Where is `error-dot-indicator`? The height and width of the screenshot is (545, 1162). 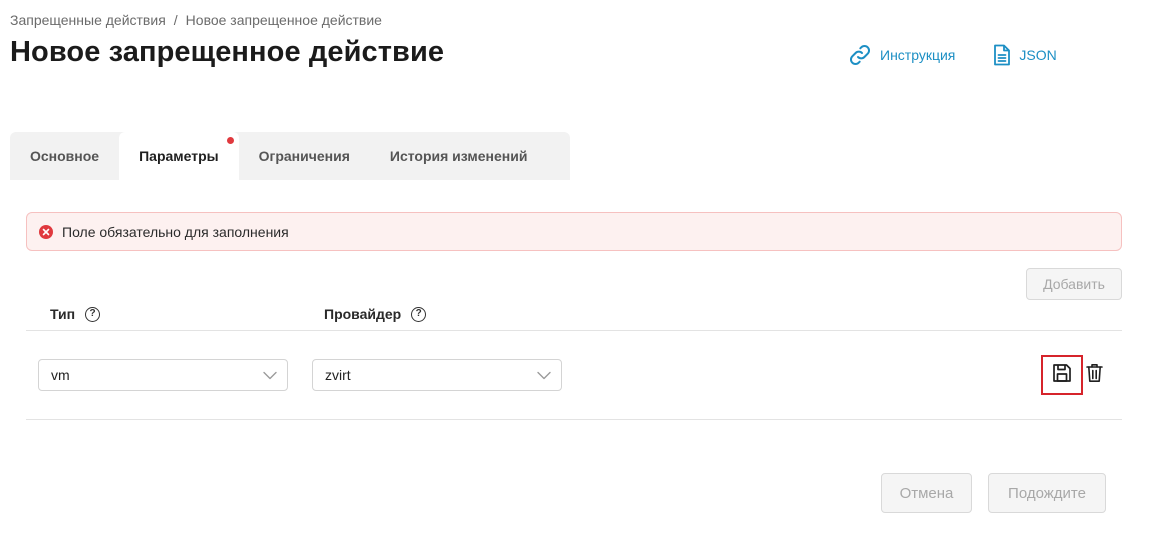 error-dot-indicator is located at coordinates (230, 140).